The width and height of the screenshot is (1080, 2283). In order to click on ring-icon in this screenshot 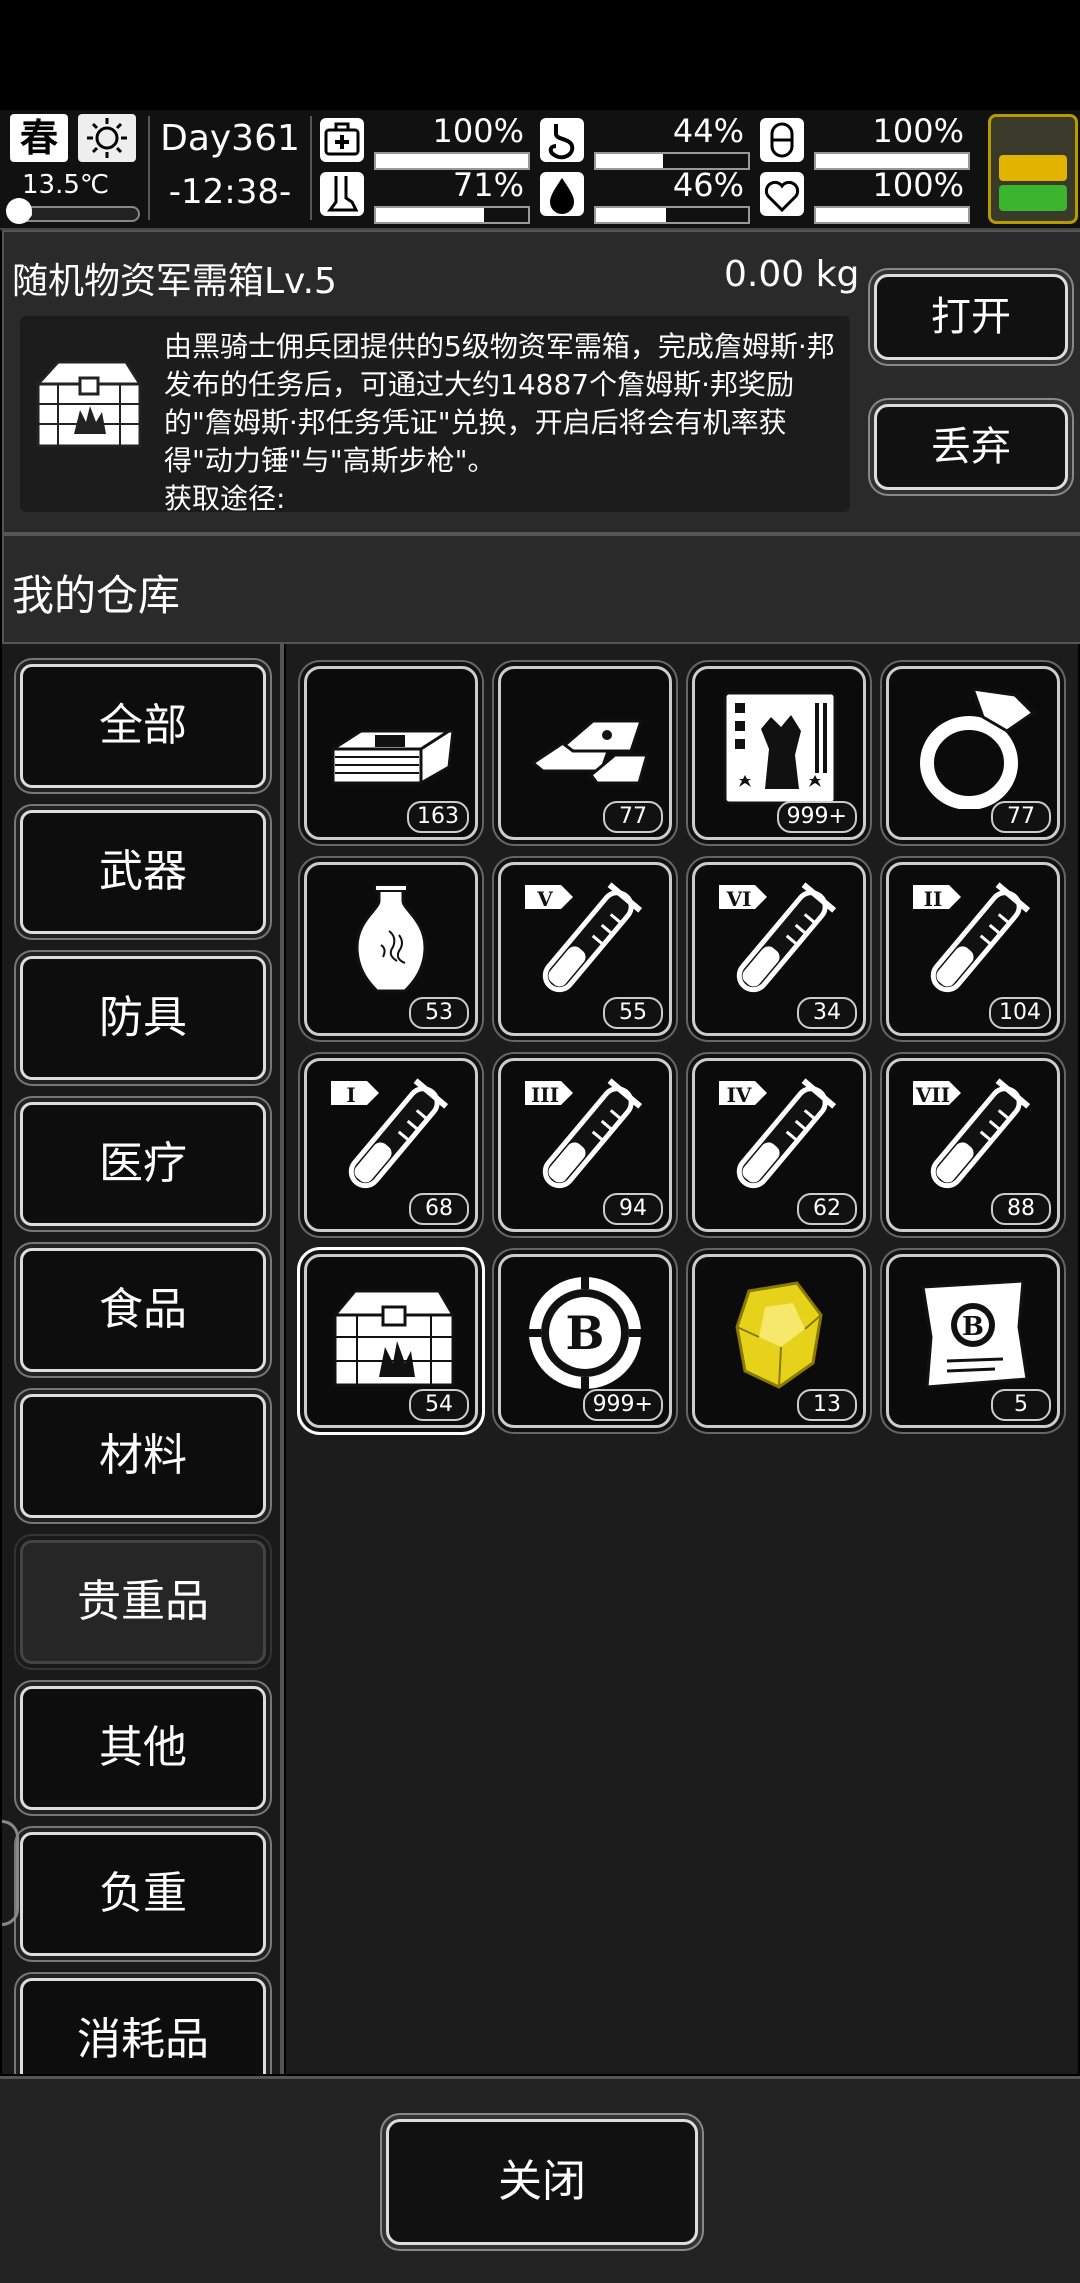, I will do `click(978, 748)`.